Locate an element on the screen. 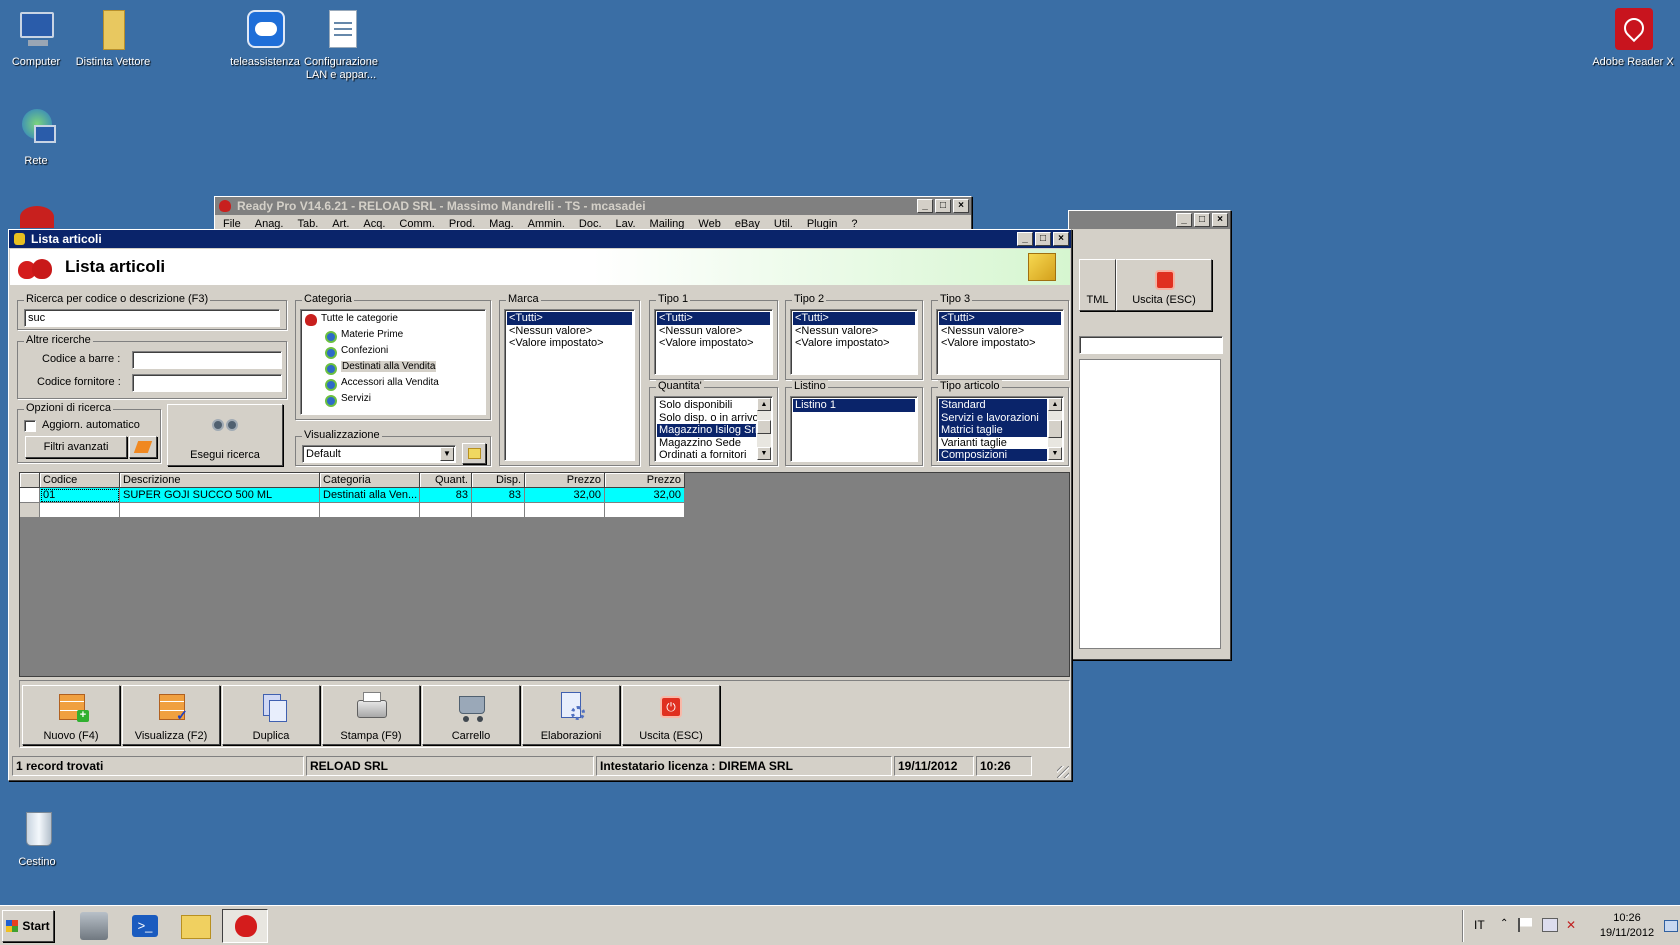  tipo-articolo-scrollbar: ▲ ▼ is located at coordinates (1055, 429).